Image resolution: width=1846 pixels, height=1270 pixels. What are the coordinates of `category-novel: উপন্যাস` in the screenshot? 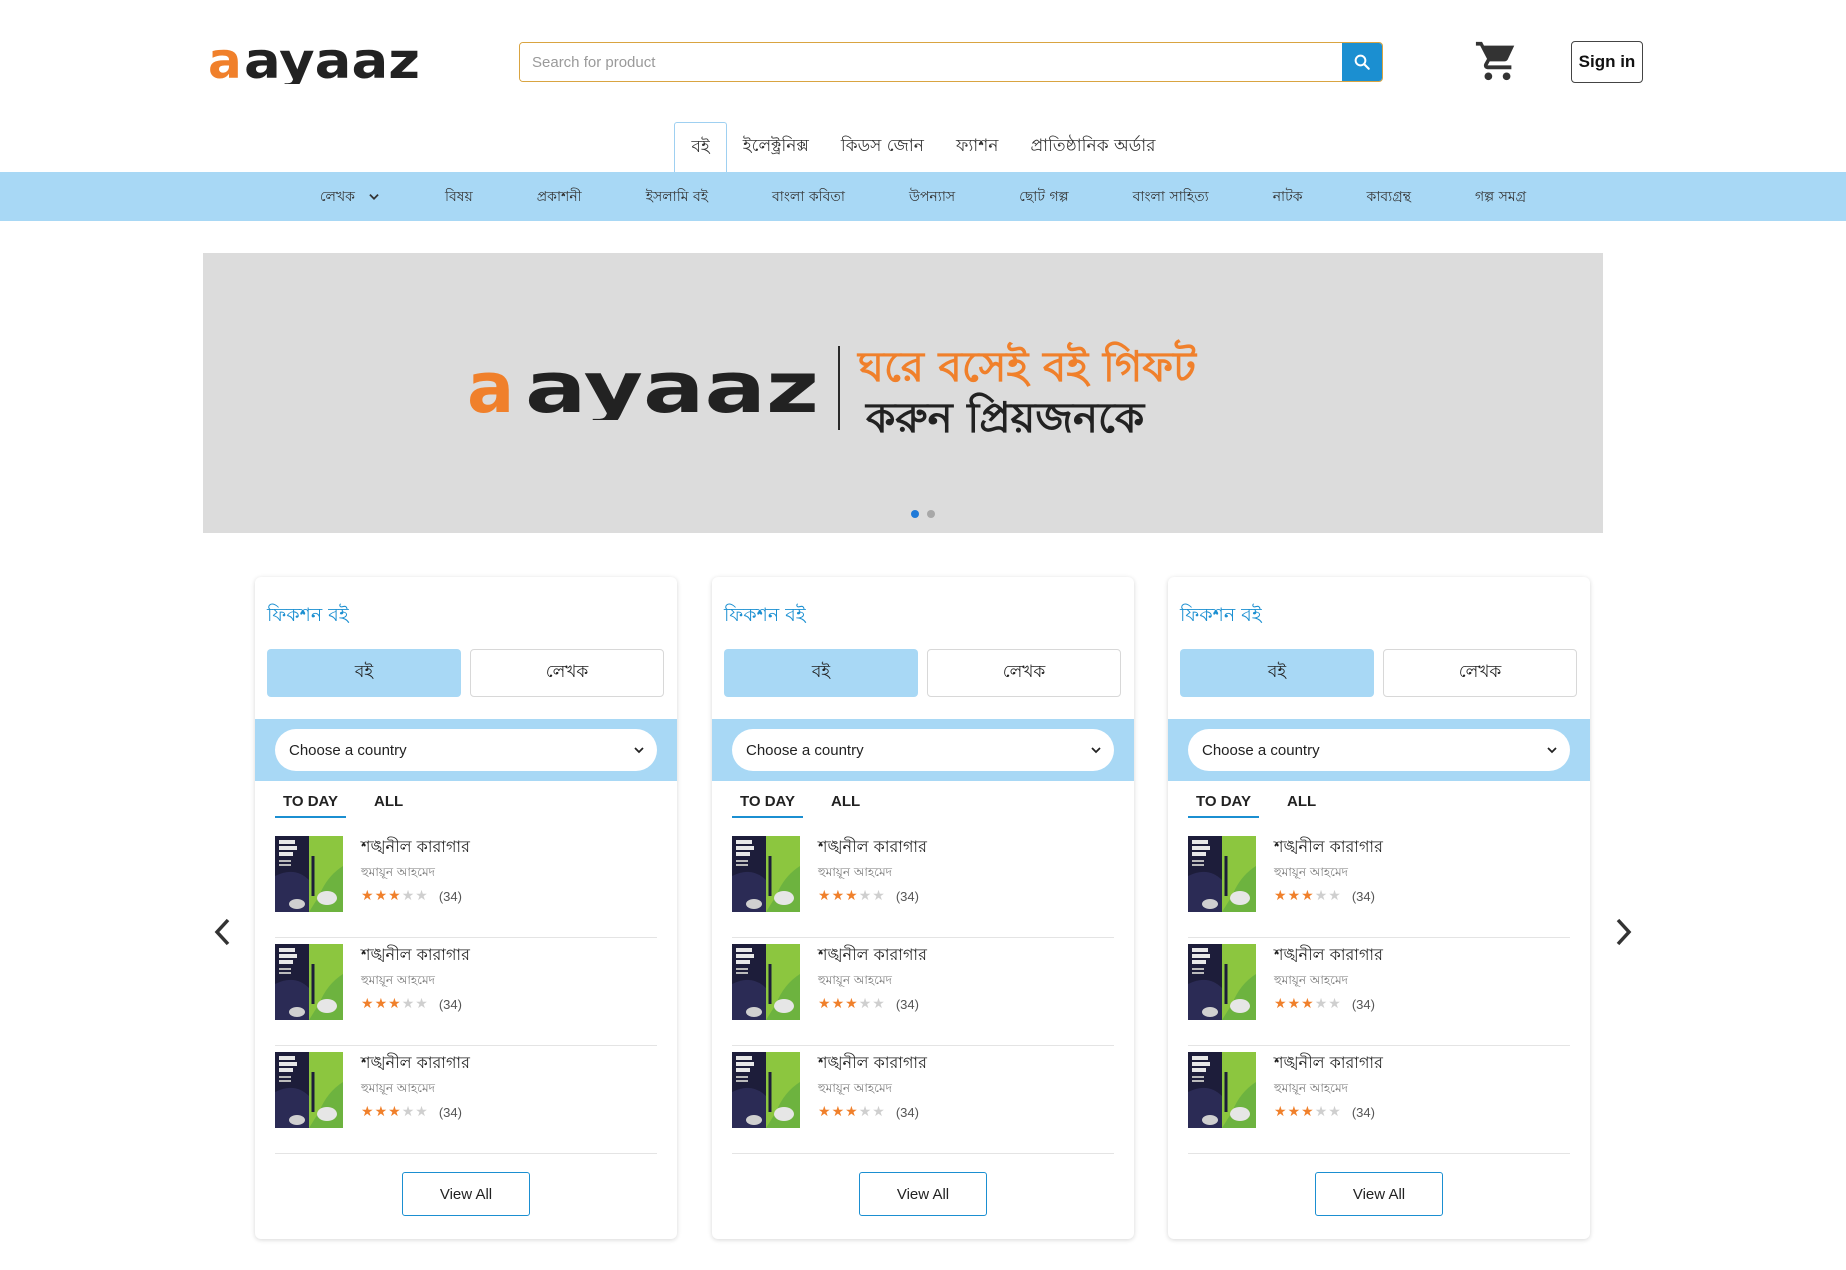 It's located at (932, 197).